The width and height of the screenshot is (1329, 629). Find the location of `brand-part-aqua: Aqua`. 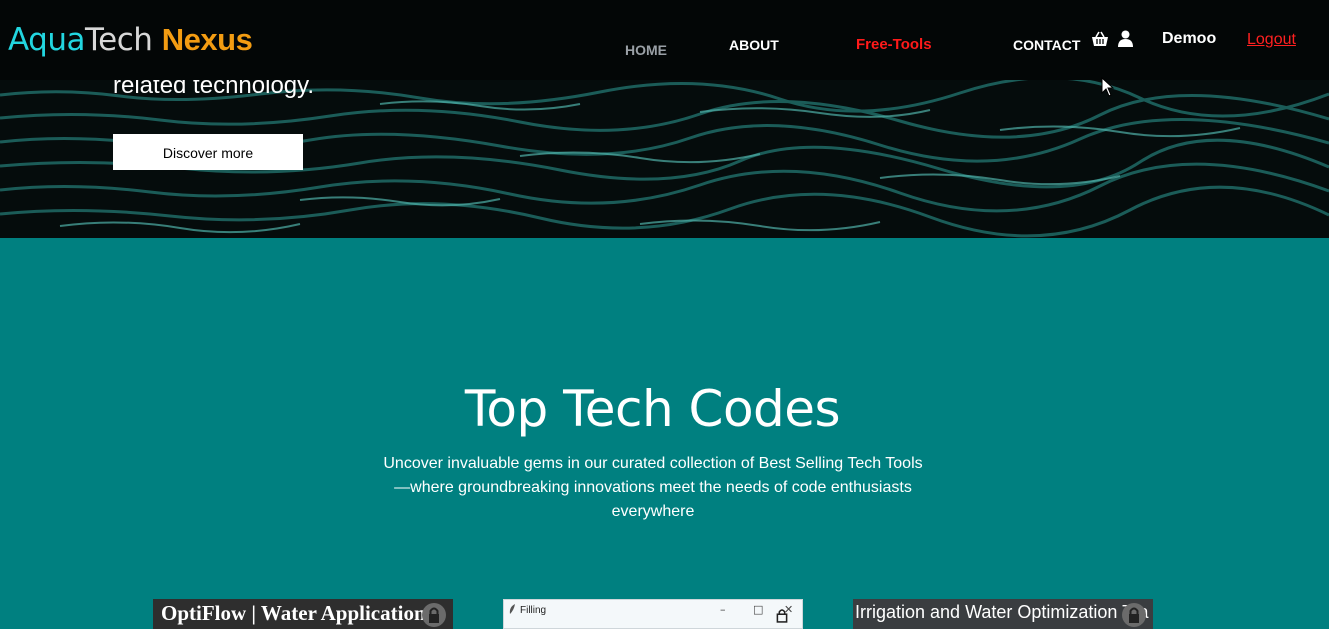

brand-part-aqua: Aqua is located at coordinates (46, 40).